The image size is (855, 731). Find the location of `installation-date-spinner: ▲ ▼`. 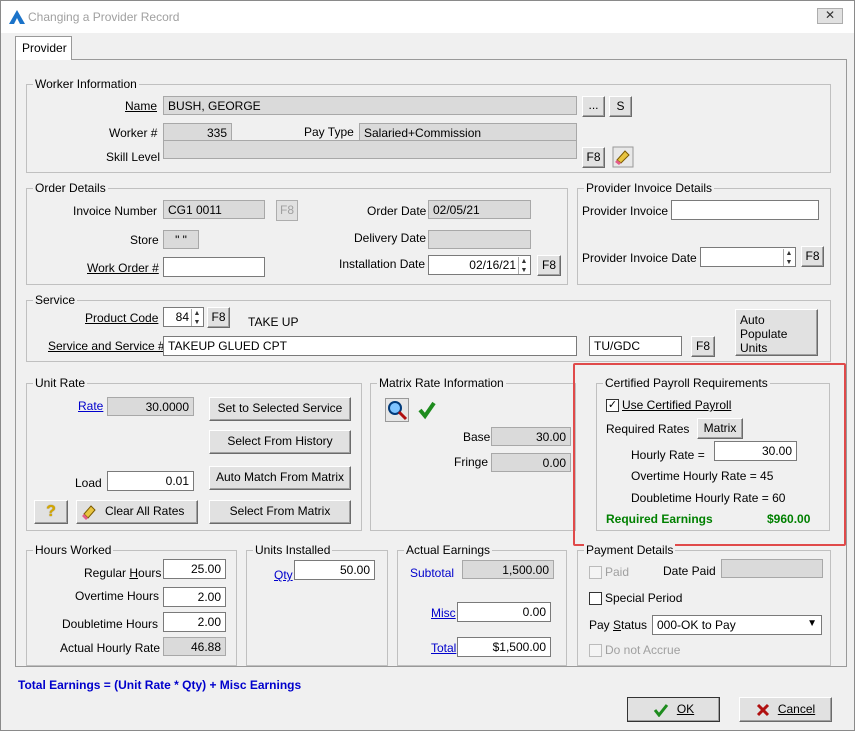

installation-date-spinner: ▲ ▼ is located at coordinates (523, 265).